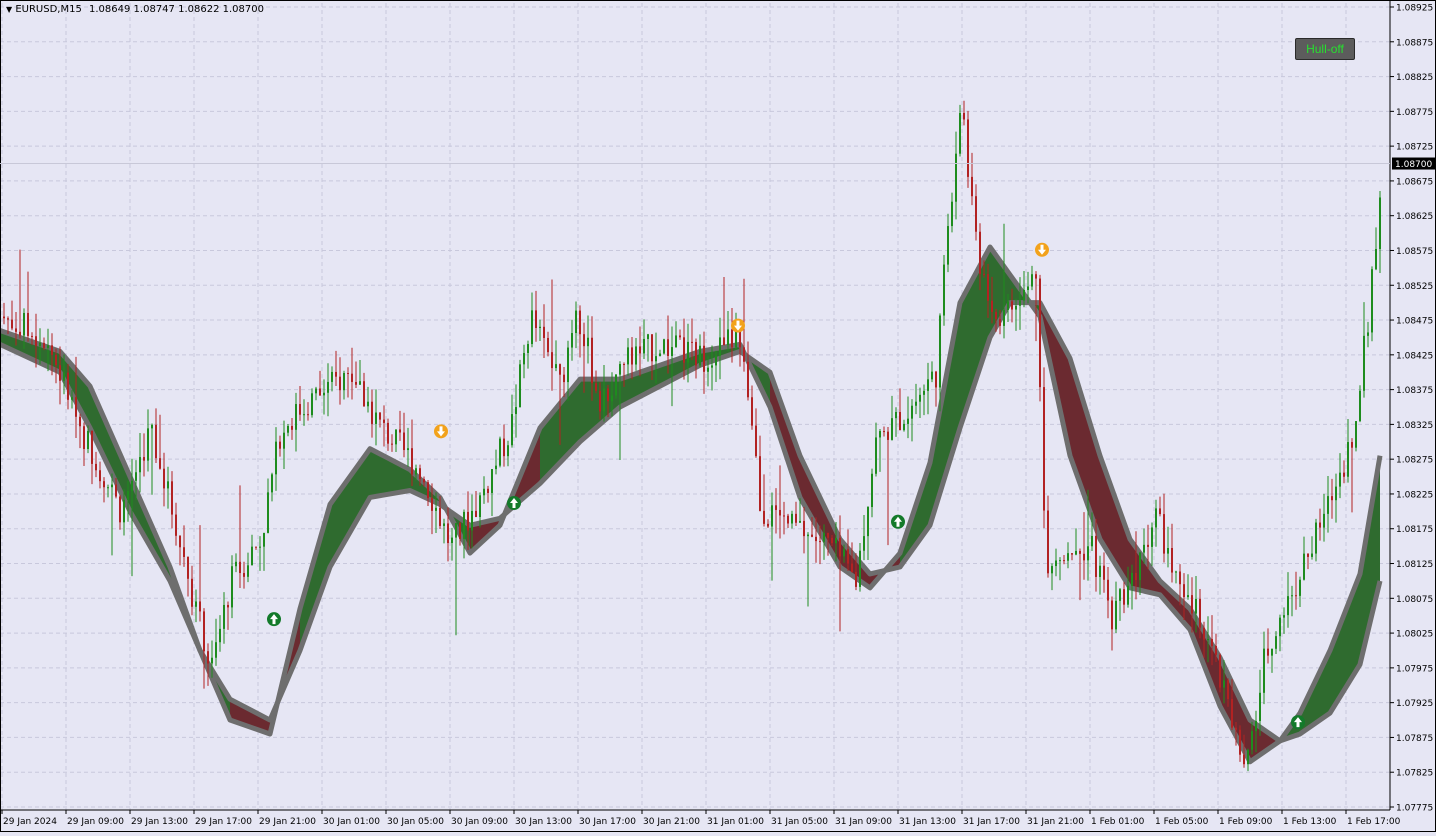 The image size is (1436, 836). What do you see at coordinates (1414, 635) in the screenshot?
I see `price-tick-label: 1.08025` at bounding box center [1414, 635].